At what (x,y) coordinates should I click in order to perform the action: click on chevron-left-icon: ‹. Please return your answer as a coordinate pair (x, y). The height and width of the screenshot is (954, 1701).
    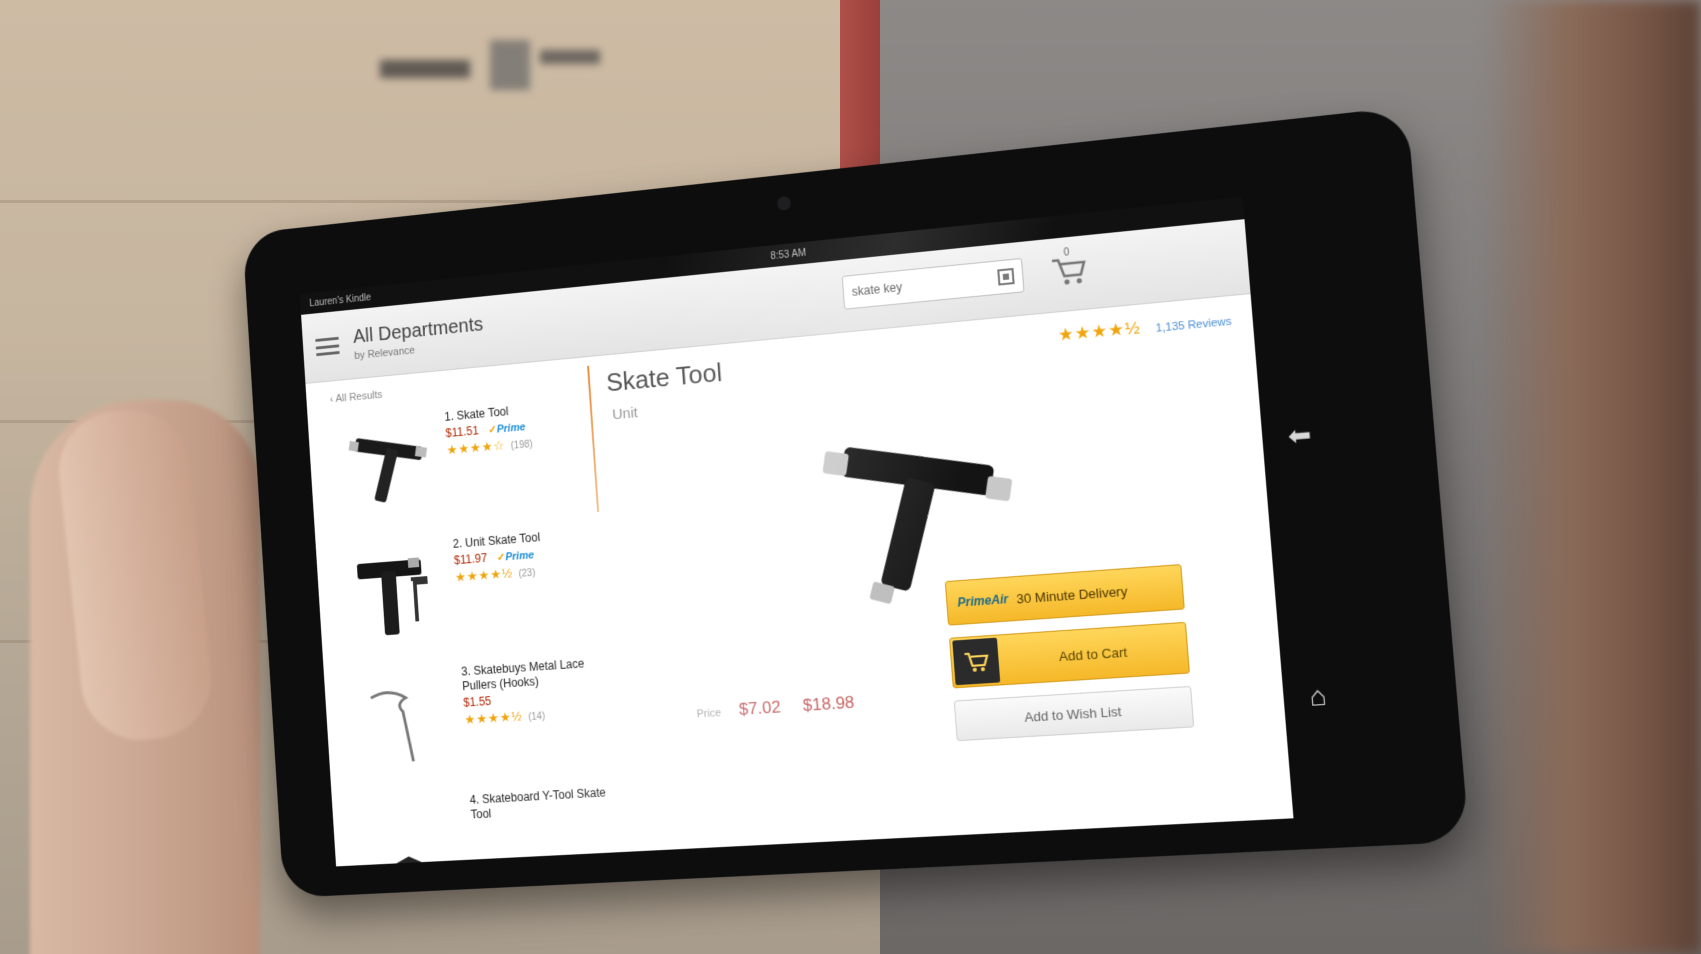
    Looking at the image, I should click on (331, 399).